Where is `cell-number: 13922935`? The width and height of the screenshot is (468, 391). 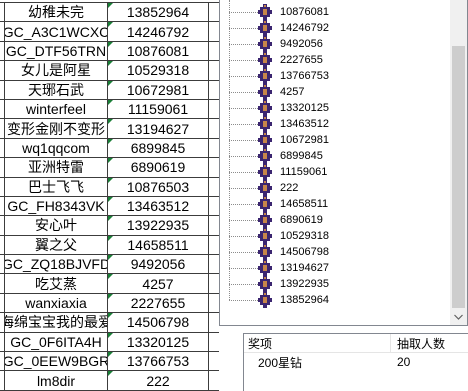 cell-number: 13922935 is located at coordinates (158, 225).